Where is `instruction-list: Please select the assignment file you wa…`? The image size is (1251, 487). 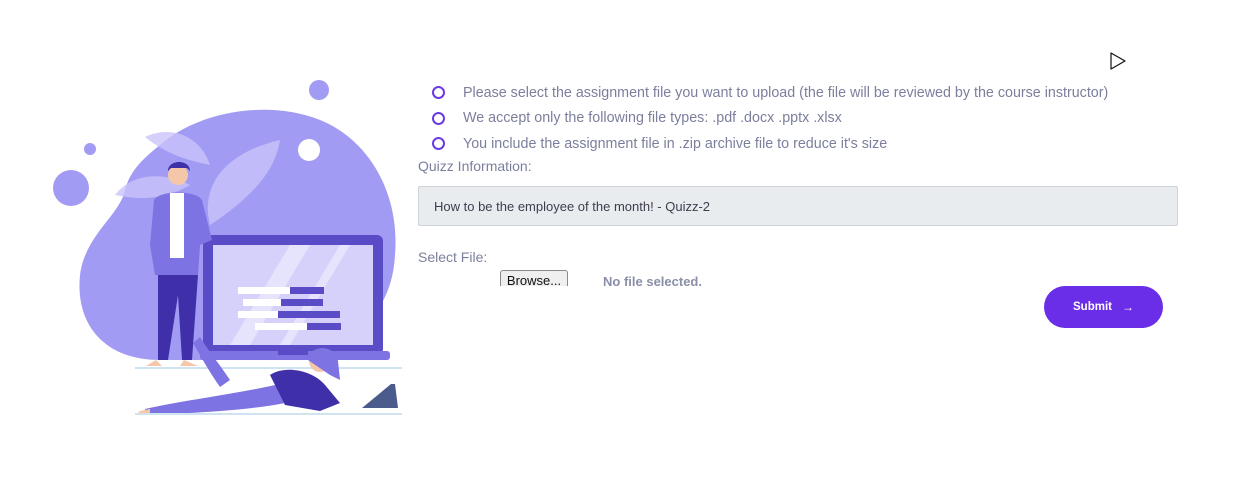
instruction-list: Please select the assignment file you wa… is located at coordinates (770, 118).